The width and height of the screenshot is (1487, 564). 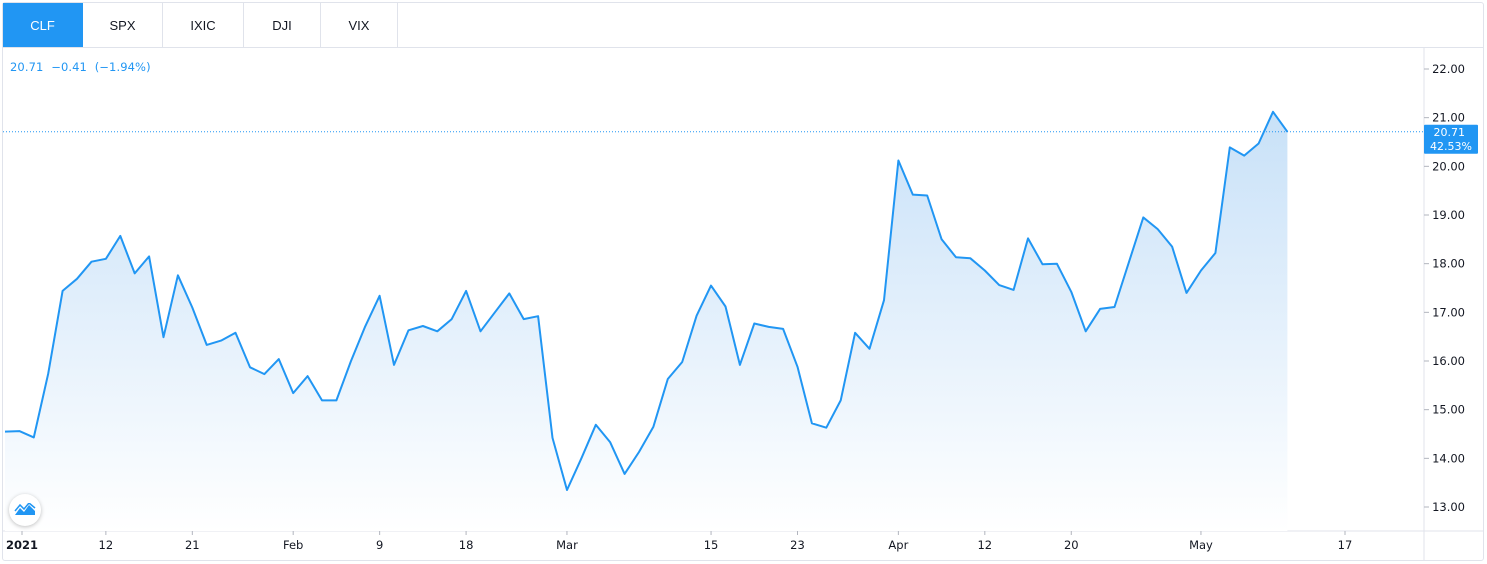 What do you see at coordinates (567, 545) in the screenshot?
I see `x-tick-label: Mar` at bounding box center [567, 545].